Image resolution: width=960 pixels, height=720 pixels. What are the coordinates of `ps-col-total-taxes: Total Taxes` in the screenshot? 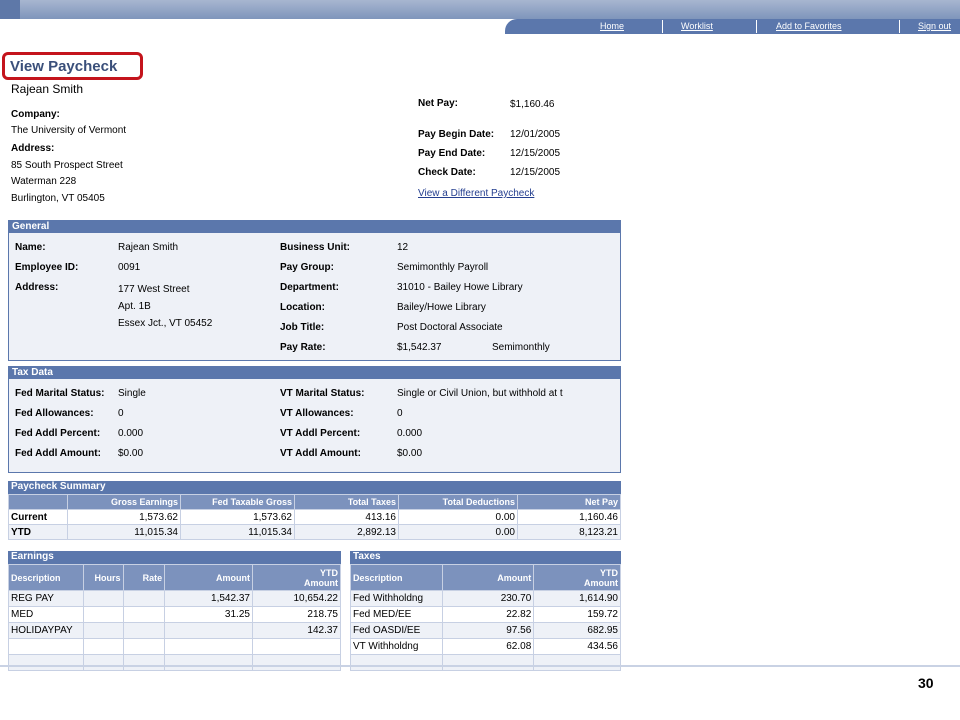 It's located at (346, 502).